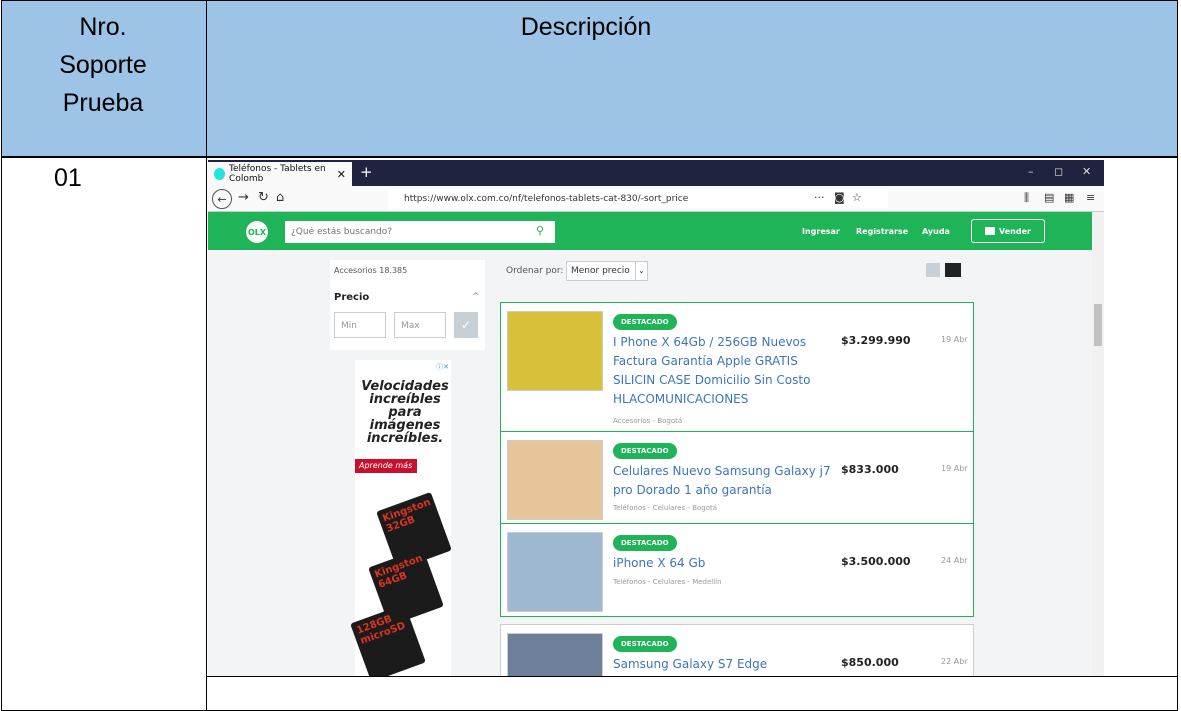 The height and width of the screenshot is (711, 1181). I want to click on sell-label: Vender, so click(1015, 231).